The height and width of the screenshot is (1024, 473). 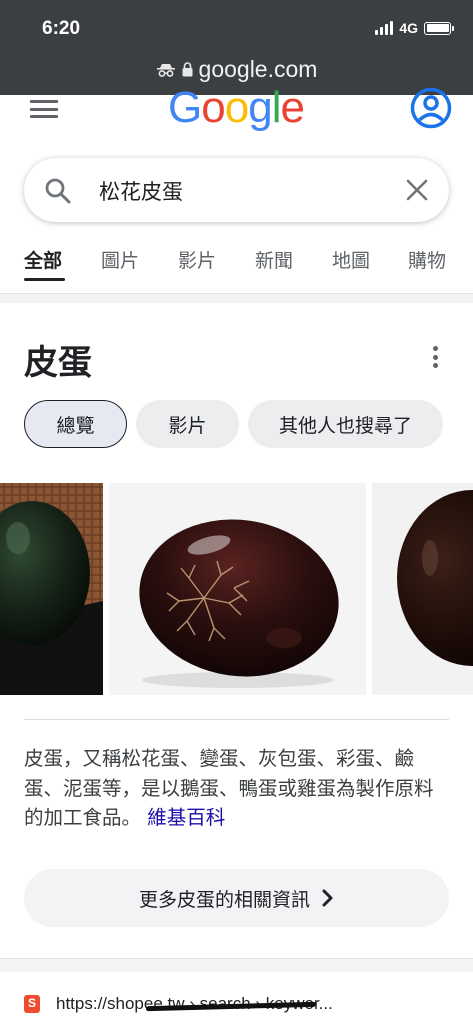 I want to click on search-tabs: 全部 圖片 影片 新聞 地圖 購物, so click(x=236, y=266).